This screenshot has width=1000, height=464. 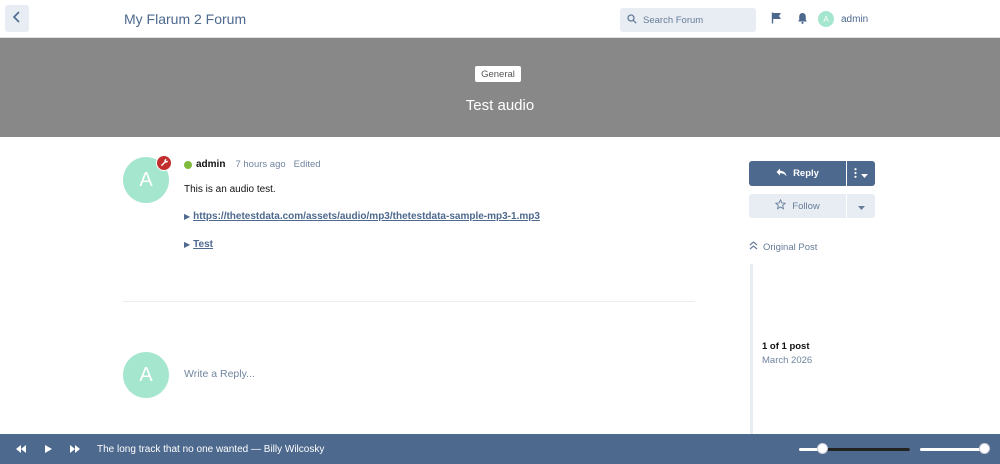 I want to click on post-scrubber-track, so click(x=751, y=349).